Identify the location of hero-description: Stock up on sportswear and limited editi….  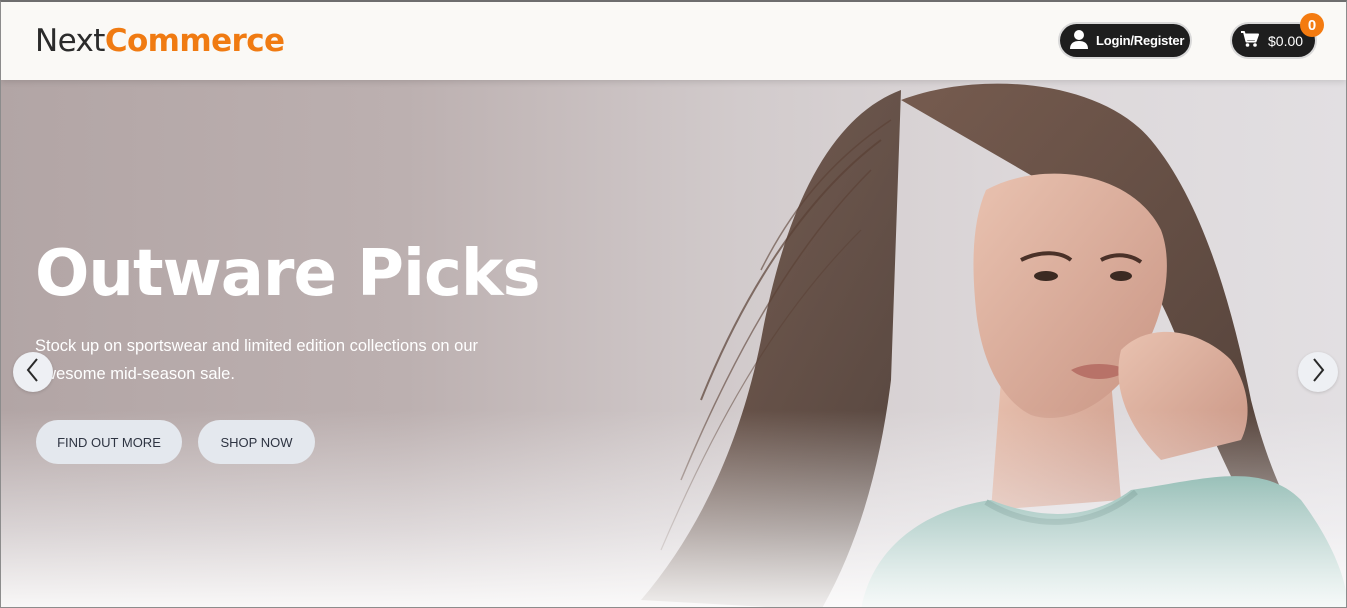
(256, 360).